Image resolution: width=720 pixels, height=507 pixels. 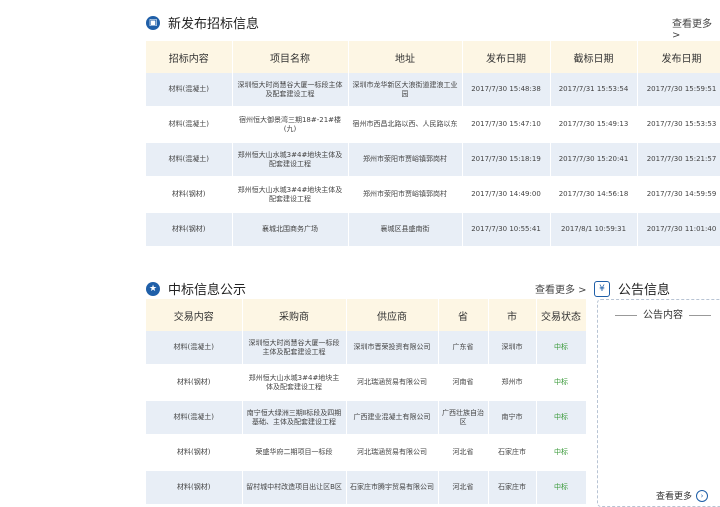 What do you see at coordinates (594, 90) in the screenshot?
I see `bidding-cell: 2017/7/31 15:53:54` at bounding box center [594, 90].